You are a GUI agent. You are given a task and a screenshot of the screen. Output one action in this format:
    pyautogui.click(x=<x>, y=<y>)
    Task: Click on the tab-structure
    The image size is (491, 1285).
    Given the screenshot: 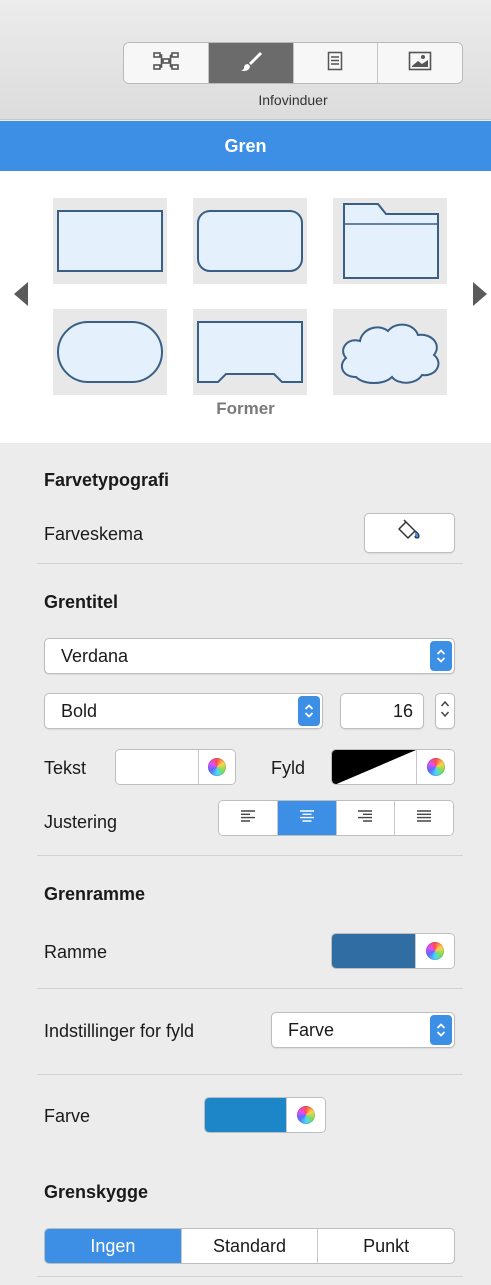 What is the action you would take?
    pyautogui.click(x=166, y=63)
    